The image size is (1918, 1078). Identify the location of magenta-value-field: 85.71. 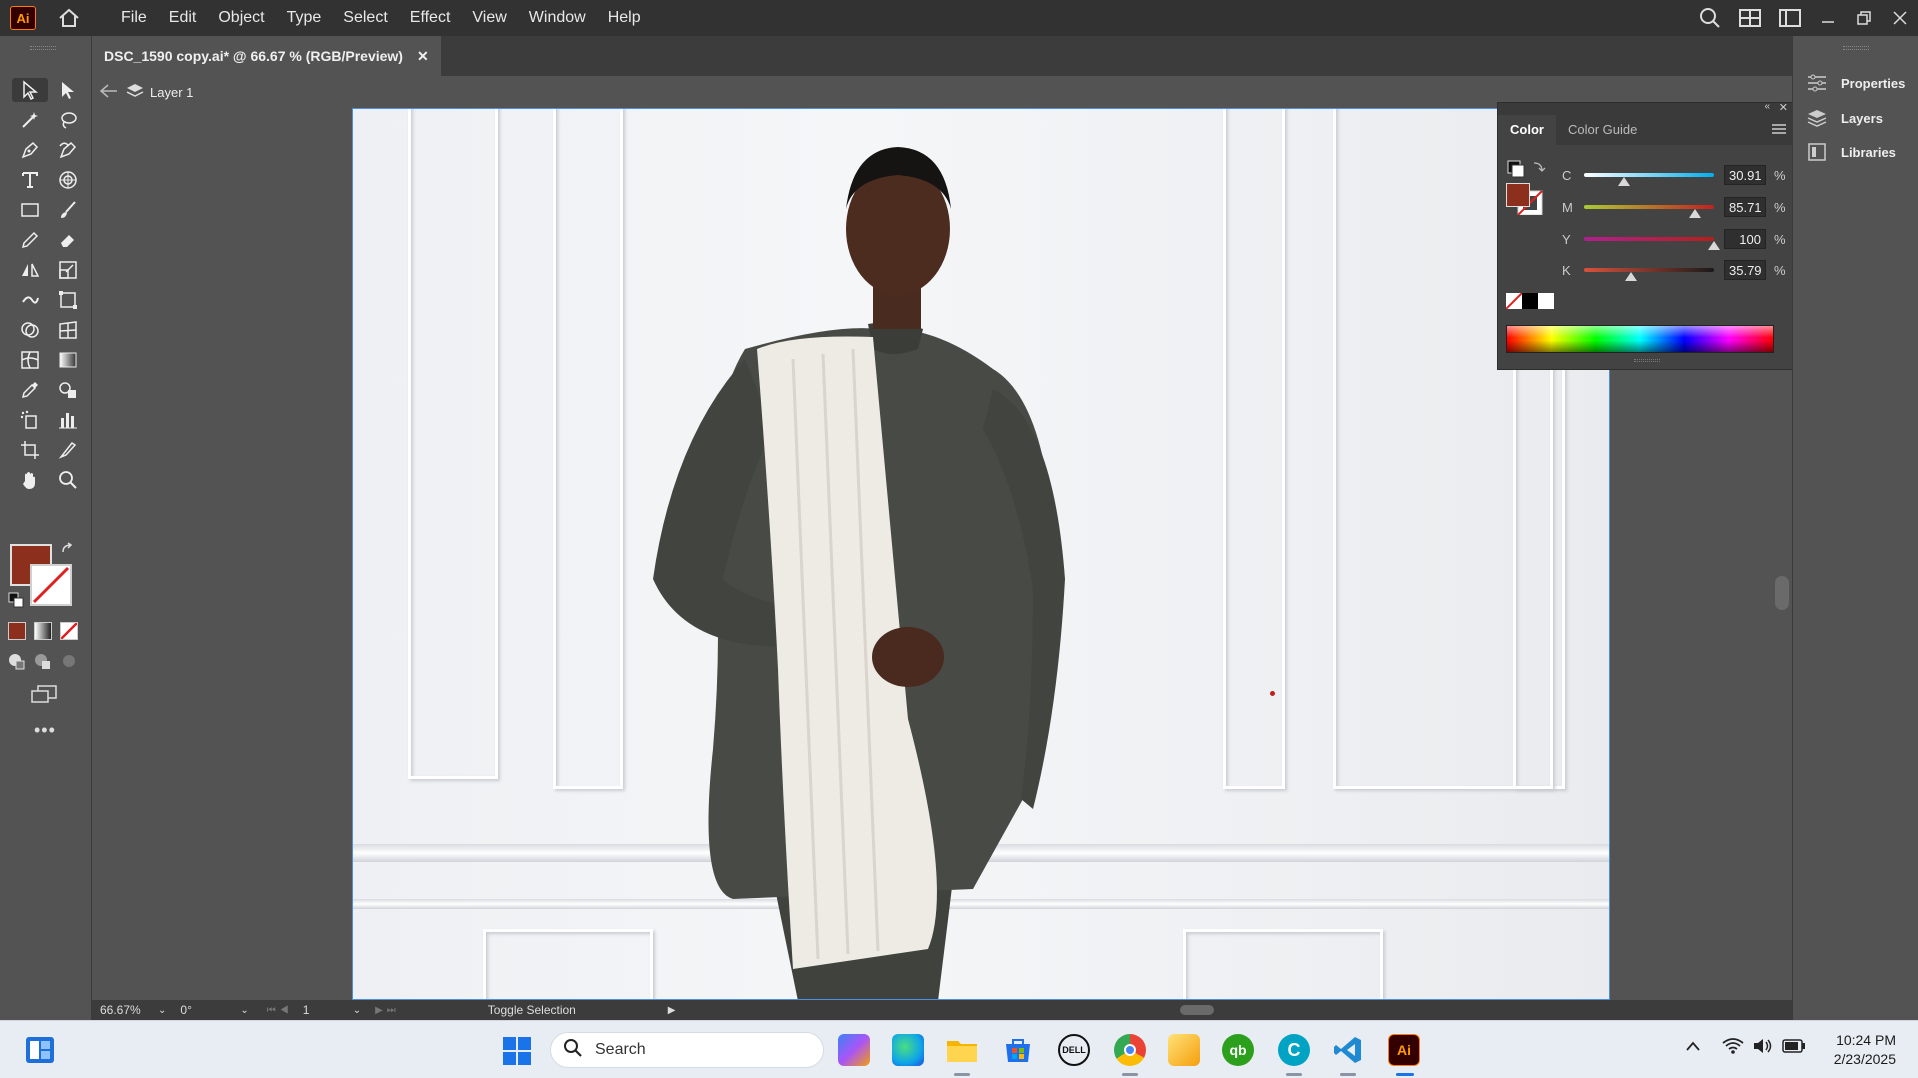
(1745, 207).